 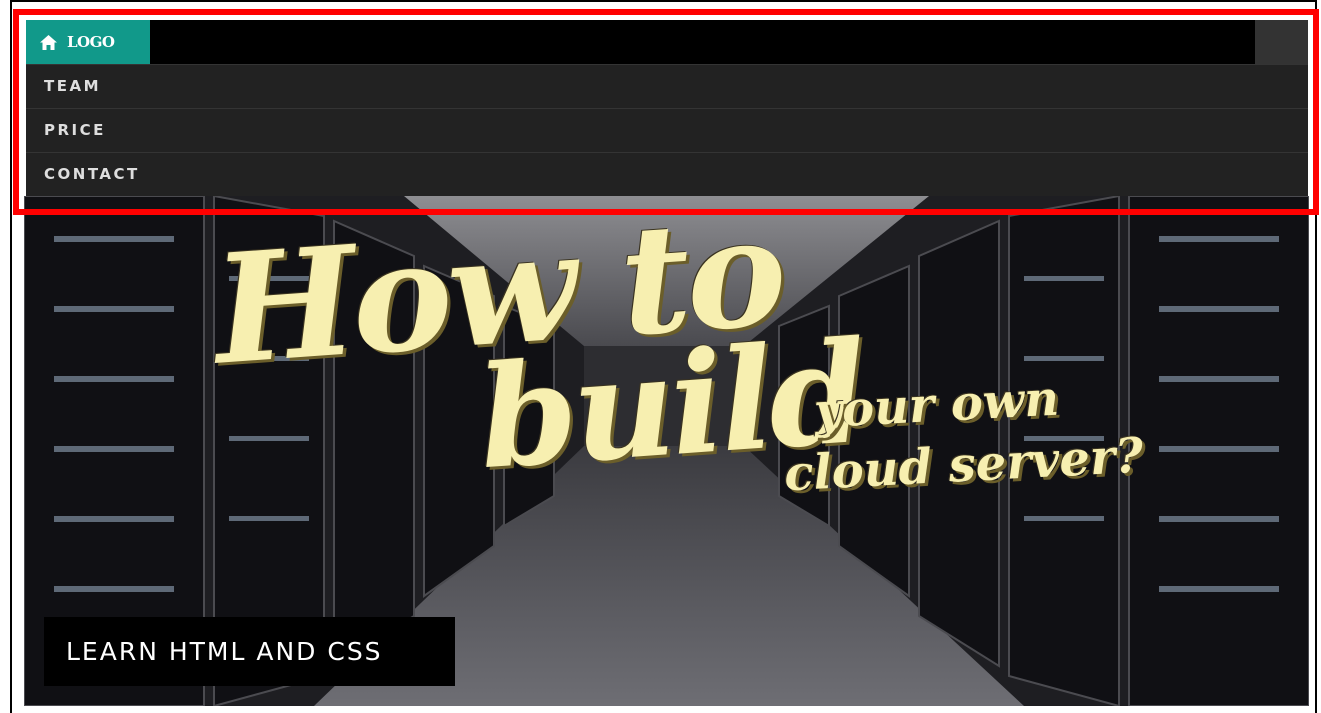 I want to click on nav-item-contact: CONTACT, so click(x=667, y=173).